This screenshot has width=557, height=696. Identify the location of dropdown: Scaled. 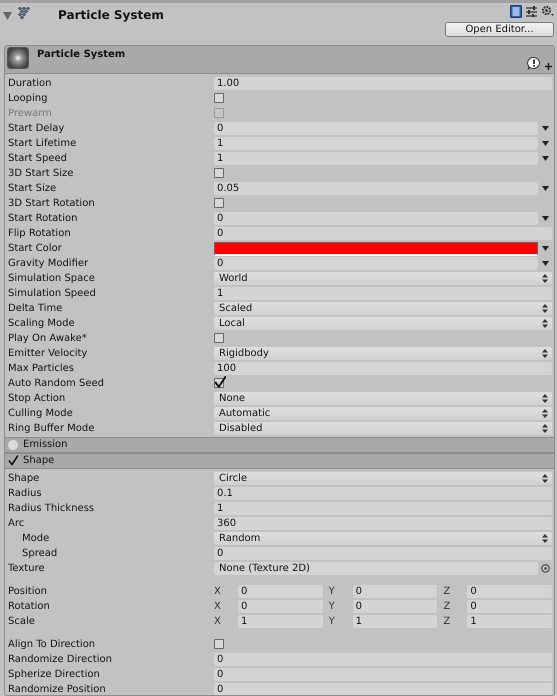
(383, 308).